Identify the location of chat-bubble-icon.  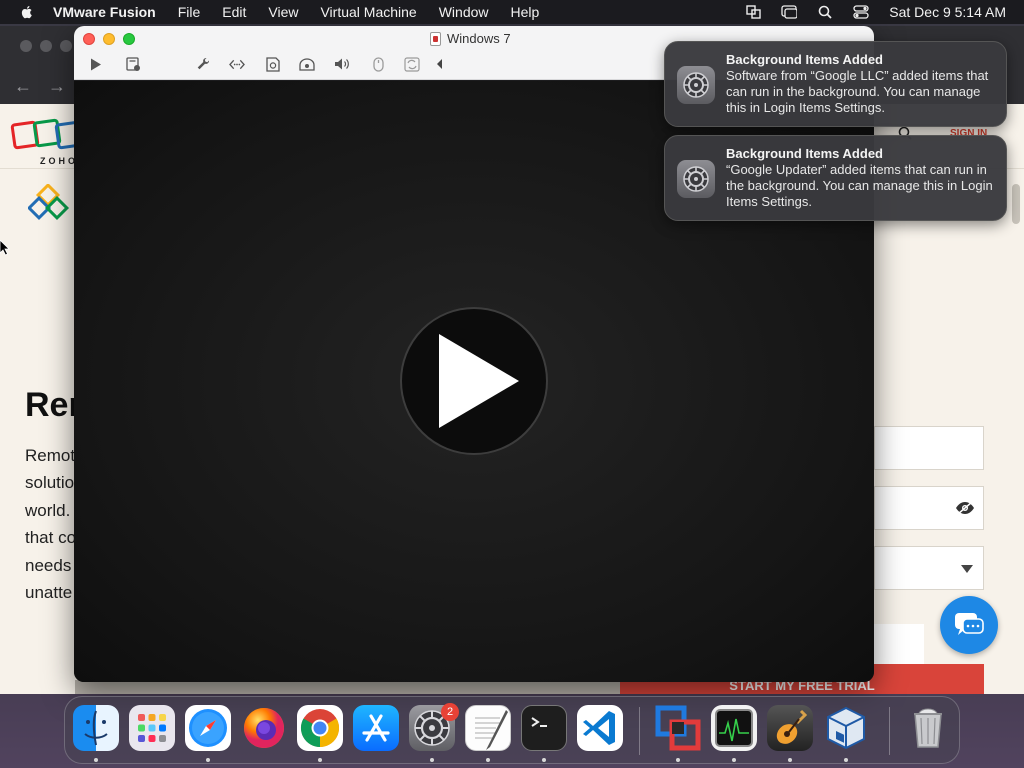
(969, 624).